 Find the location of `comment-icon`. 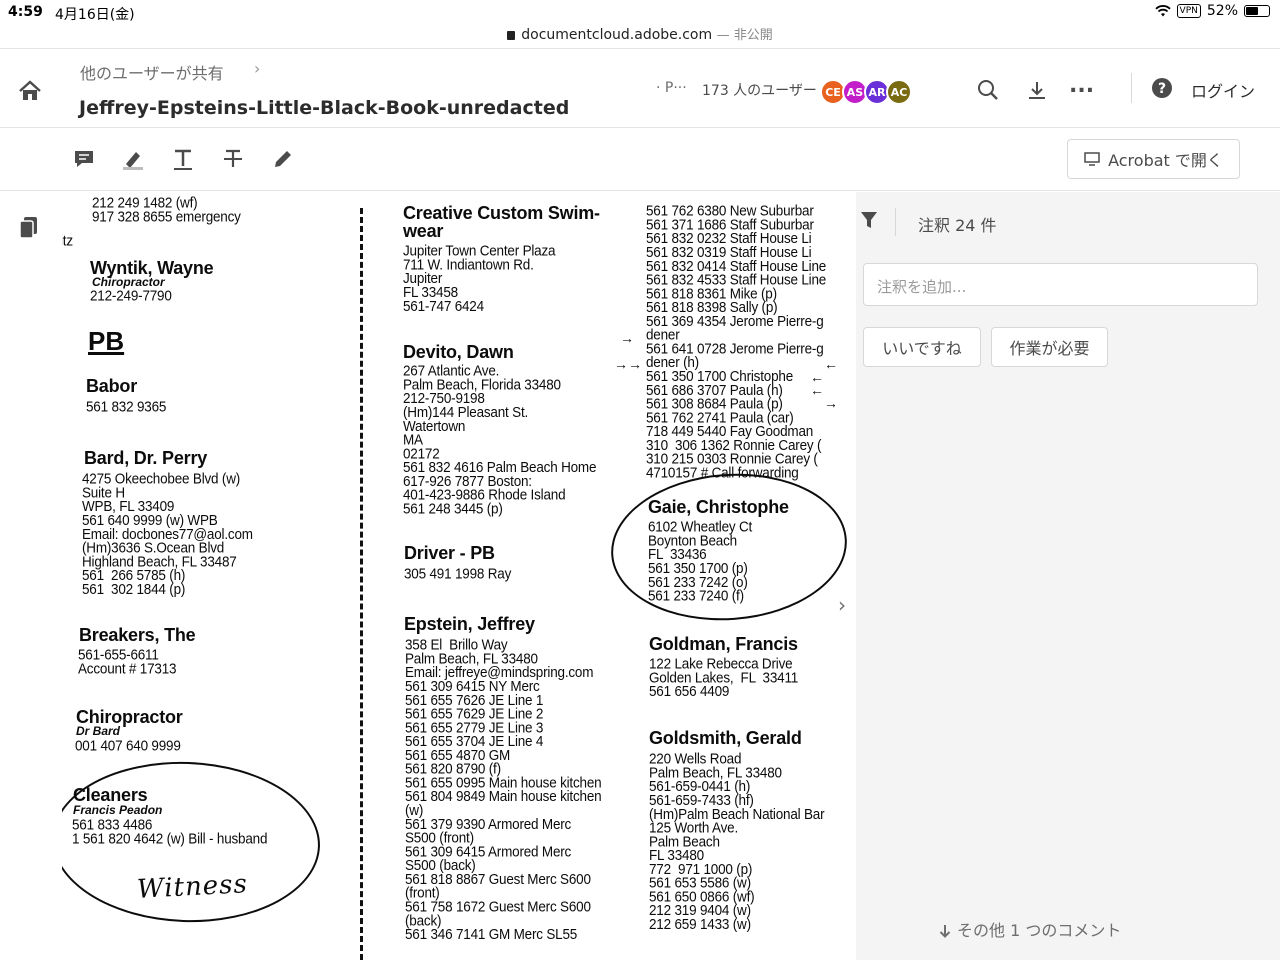

comment-icon is located at coordinates (84, 159).